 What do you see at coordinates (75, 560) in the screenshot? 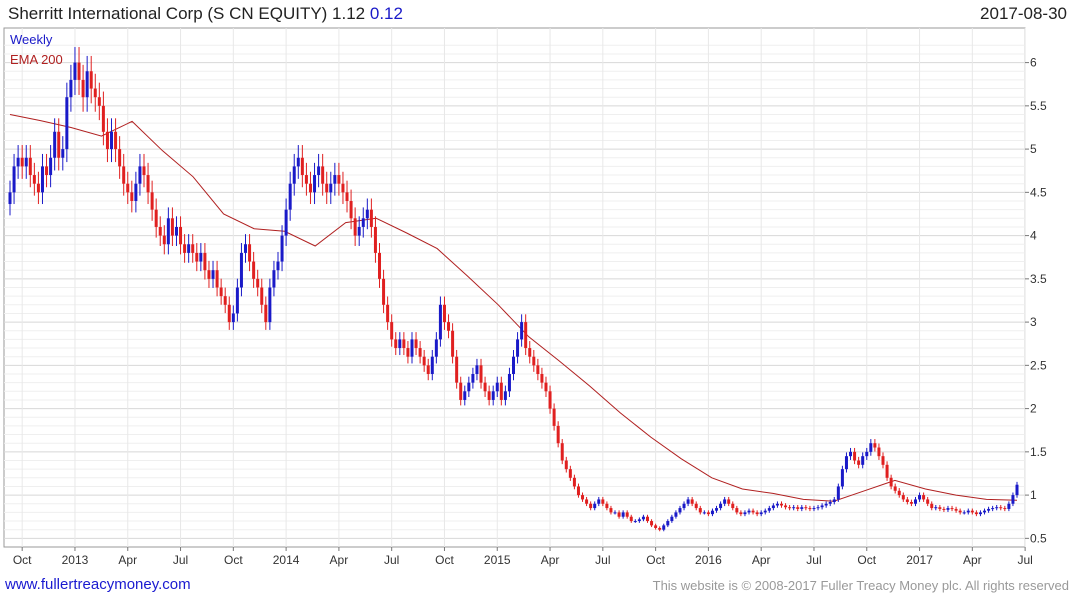
I see `x-tick-label: 2013` at bounding box center [75, 560].